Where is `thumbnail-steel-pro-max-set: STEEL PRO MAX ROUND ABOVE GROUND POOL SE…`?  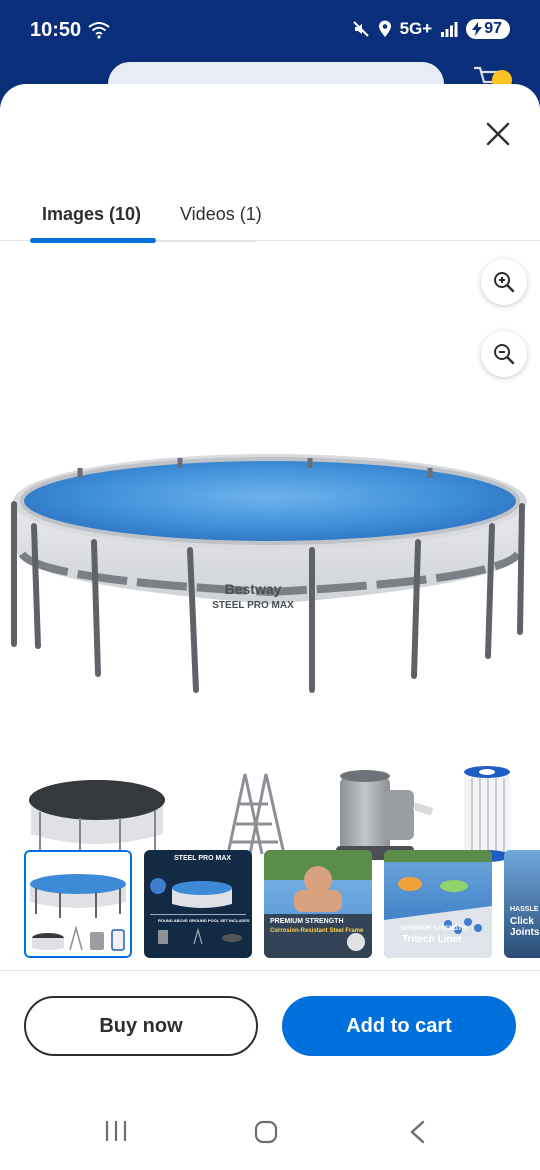 thumbnail-steel-pro-max-set: STEEL PRO MAX ROUND ABOVE GROUND POOL SE… is located at coordinates (198, 904).